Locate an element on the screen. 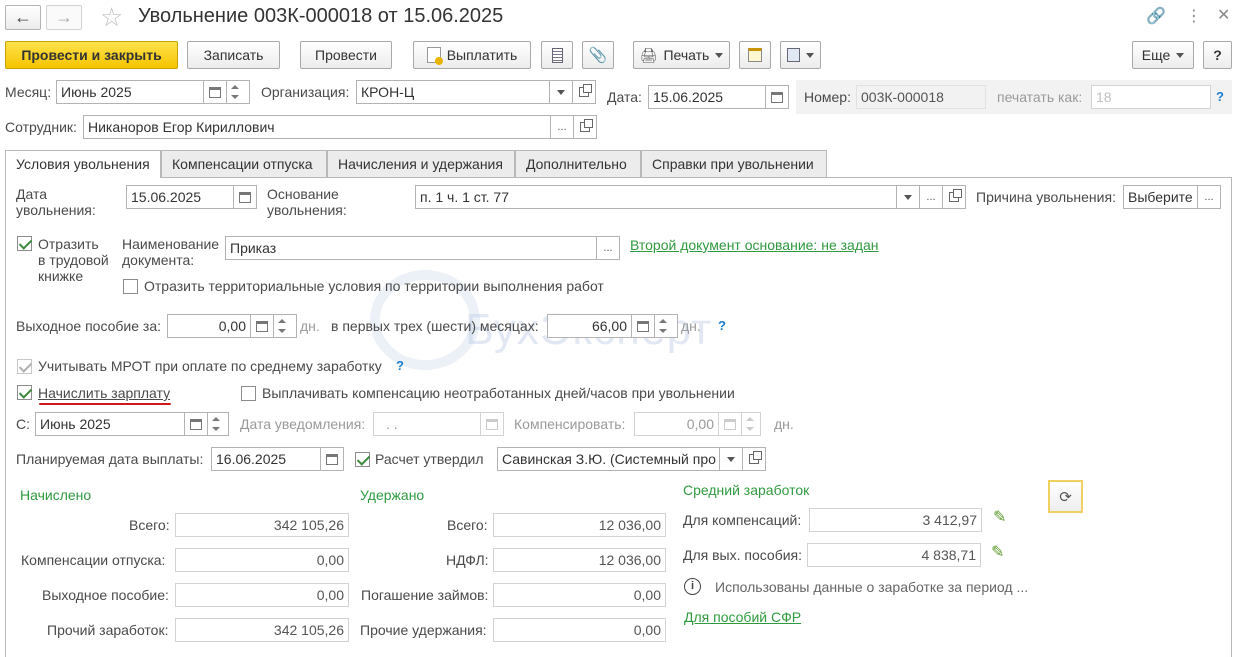 This screenshot has width=1237, height=657. save-button: Записать is located at coordinates (233, 55).